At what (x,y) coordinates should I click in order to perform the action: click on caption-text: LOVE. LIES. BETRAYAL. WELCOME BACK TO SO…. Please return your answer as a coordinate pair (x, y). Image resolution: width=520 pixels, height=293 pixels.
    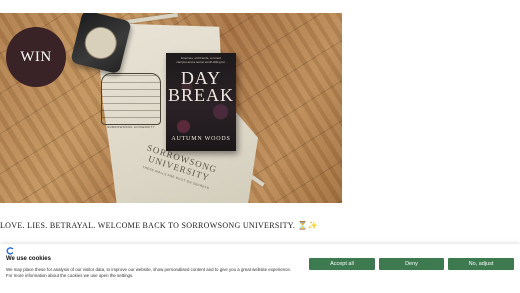
    Looking at the image, I should click on (148, 225).